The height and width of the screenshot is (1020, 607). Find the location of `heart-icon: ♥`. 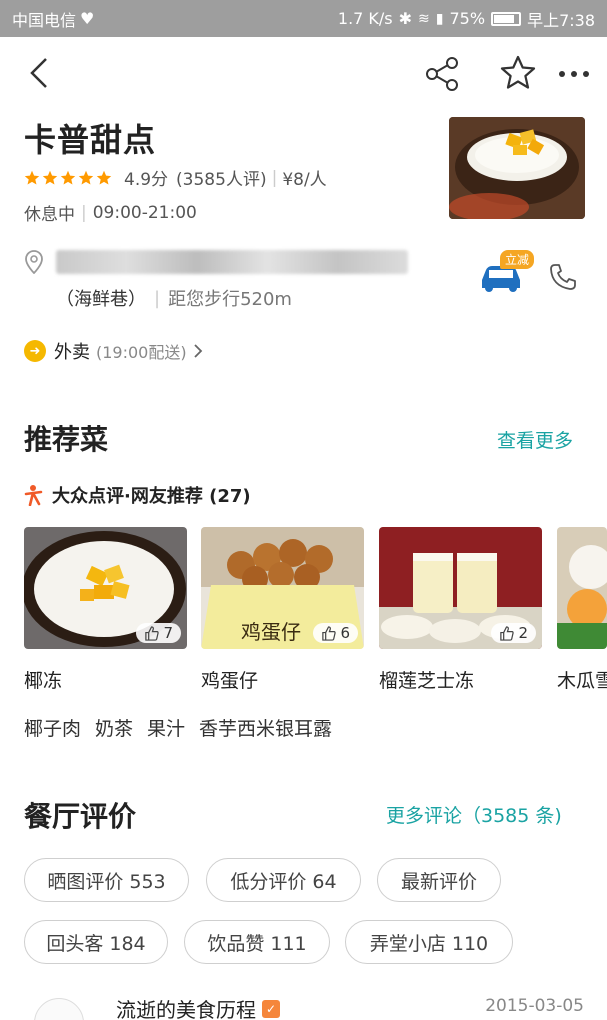

heart-icon: ♥ is located at coordinates (87, 18).